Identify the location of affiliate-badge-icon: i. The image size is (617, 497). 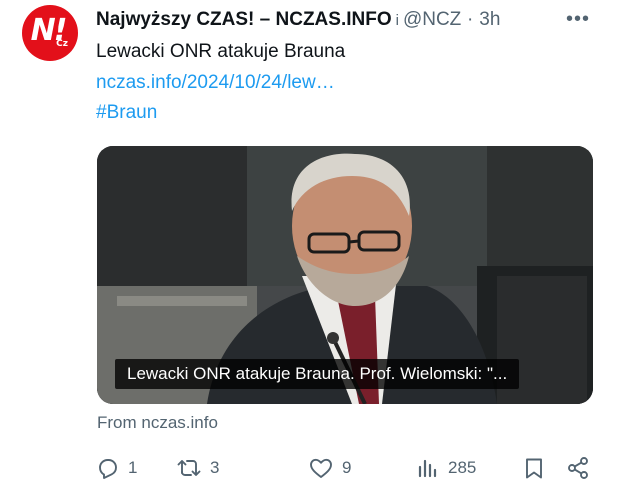
(397, 20).